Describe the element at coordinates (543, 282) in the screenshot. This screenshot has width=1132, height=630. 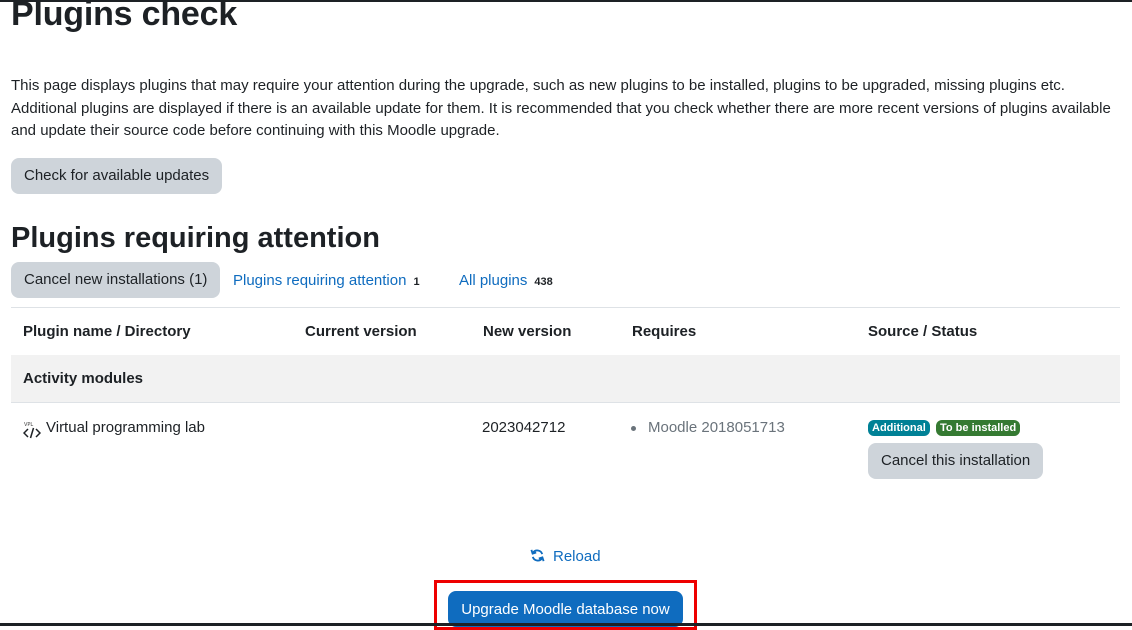
I see `filter-all-count: 438` at that location.